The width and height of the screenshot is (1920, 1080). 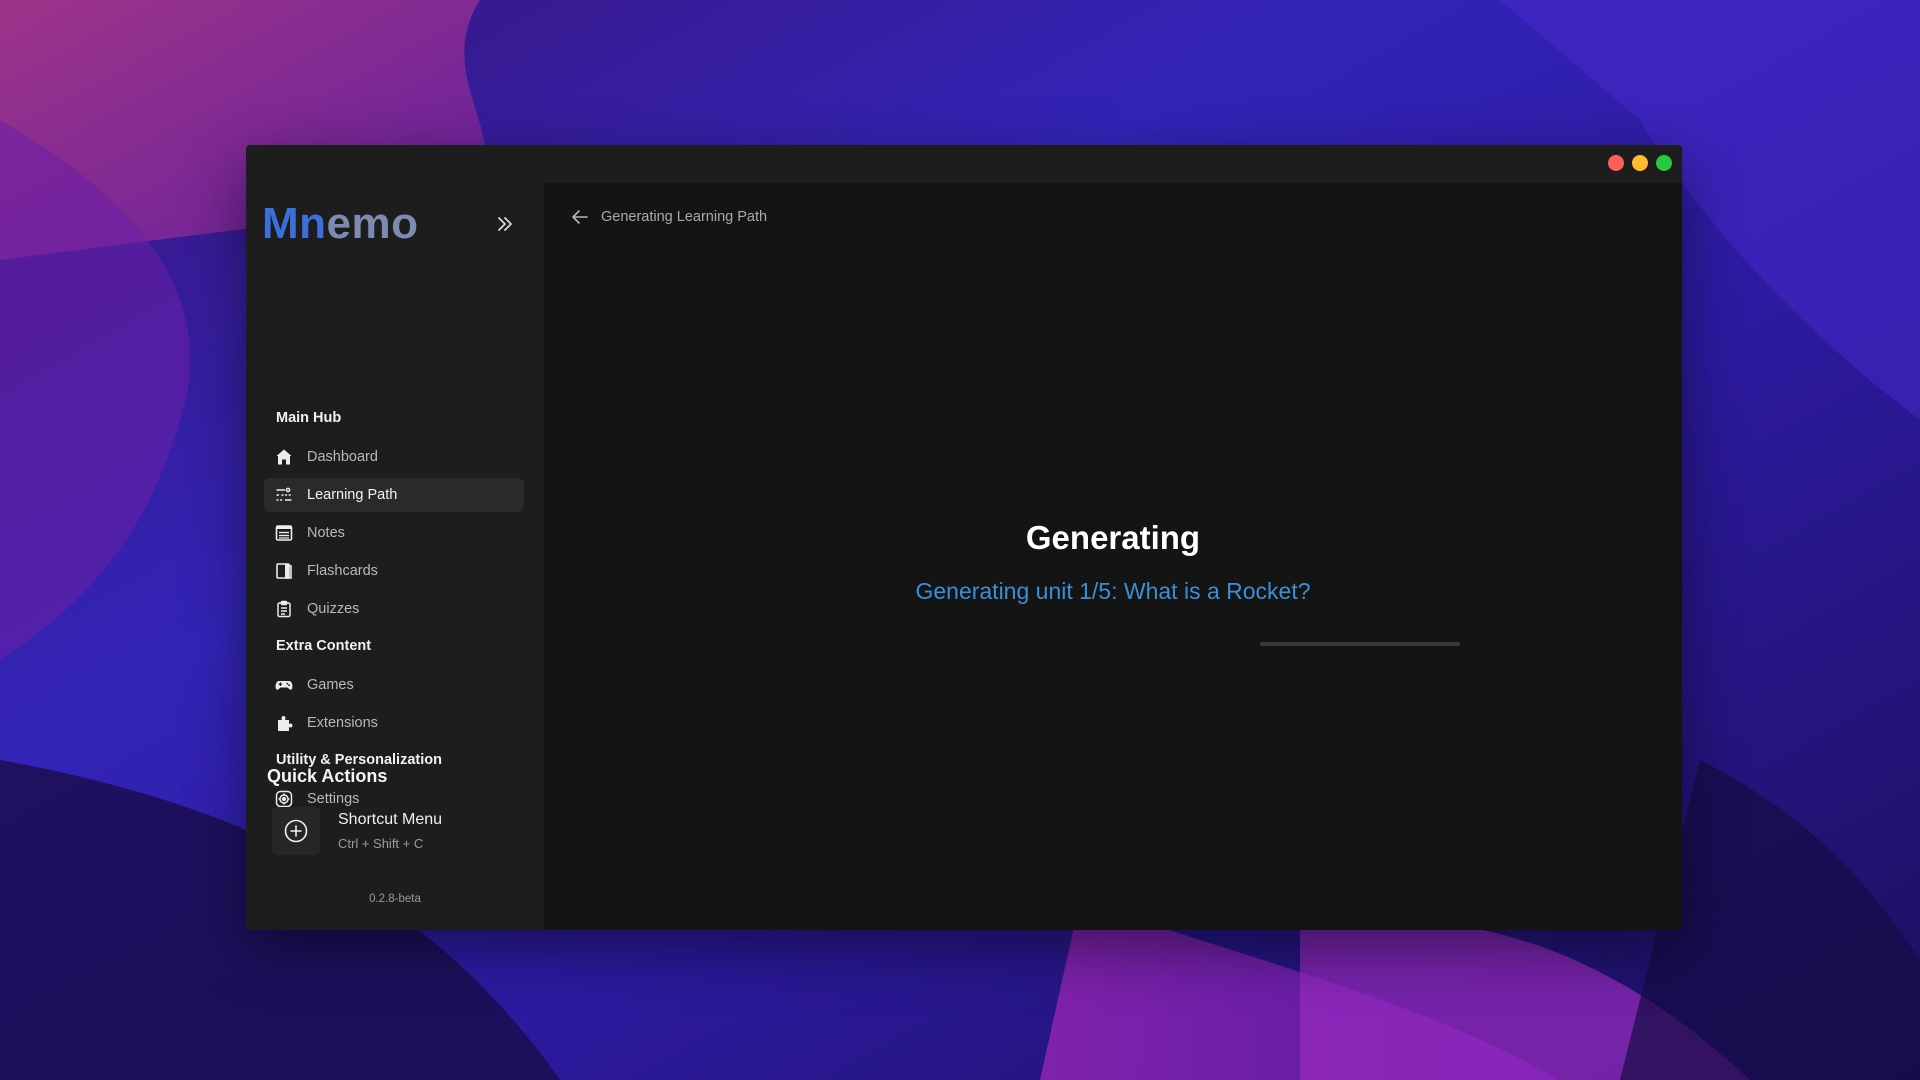 What do you see at coordinates (394, 723) in the screenshot?
I see `sidebar-item-extensions: Extensions` at bounding box center [394, 723].